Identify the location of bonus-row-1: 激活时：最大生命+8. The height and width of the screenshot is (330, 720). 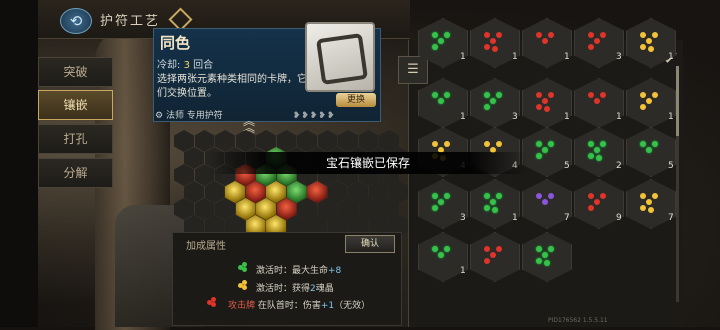
(298, 269).